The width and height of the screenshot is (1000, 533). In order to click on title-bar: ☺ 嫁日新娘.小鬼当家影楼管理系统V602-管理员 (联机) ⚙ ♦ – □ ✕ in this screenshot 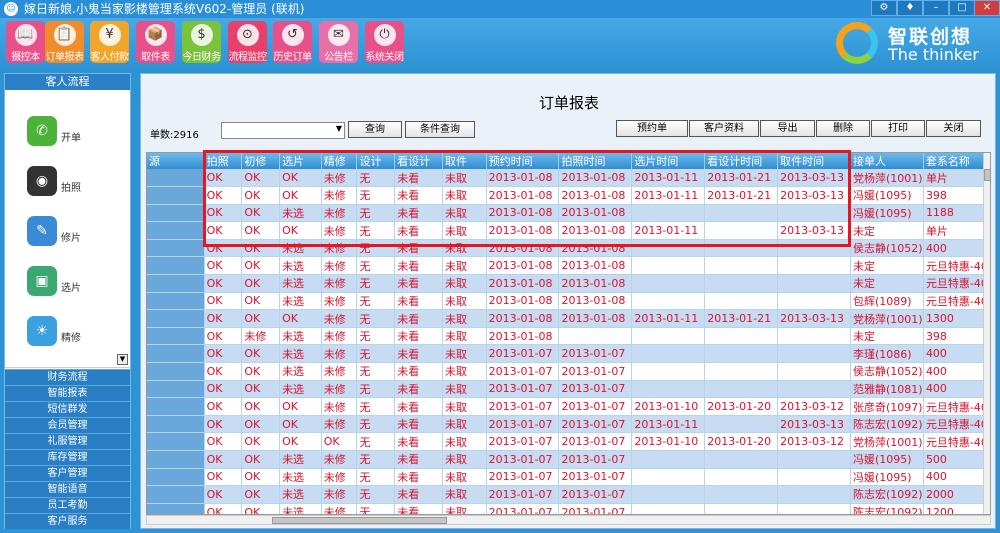, I will do `click(500, 9)`.